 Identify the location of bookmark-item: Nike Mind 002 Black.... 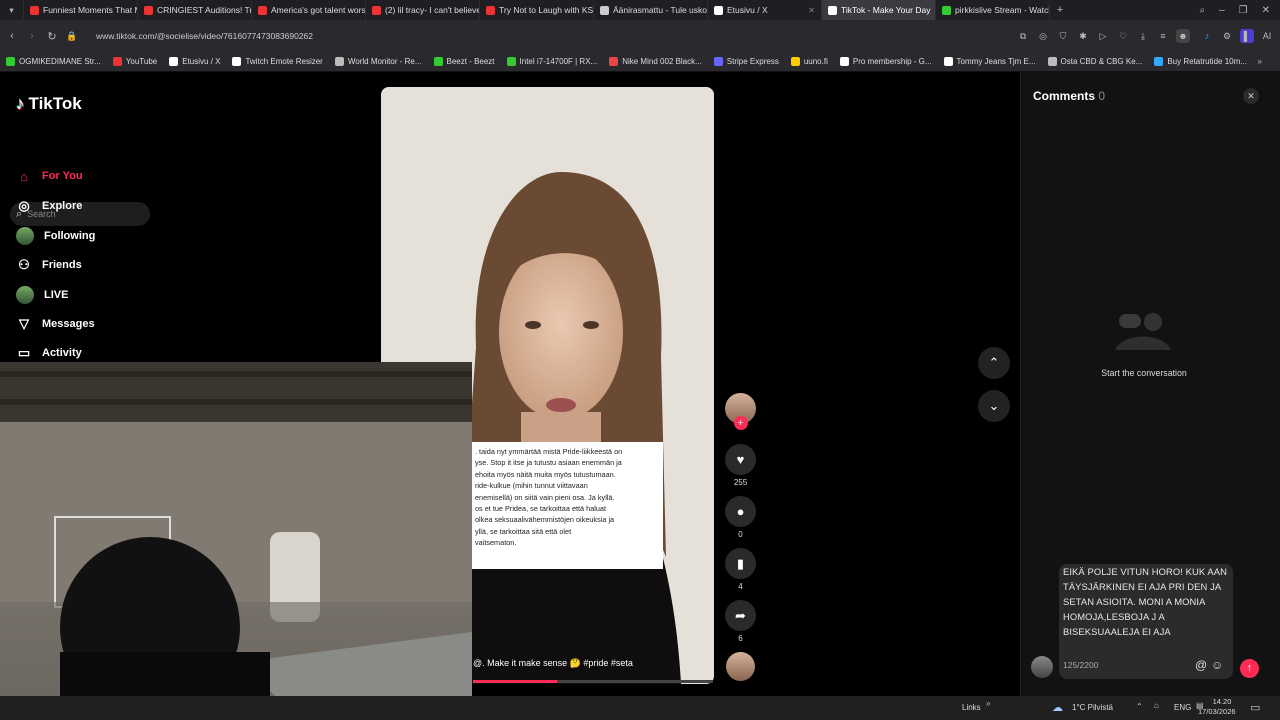
(655, 61).